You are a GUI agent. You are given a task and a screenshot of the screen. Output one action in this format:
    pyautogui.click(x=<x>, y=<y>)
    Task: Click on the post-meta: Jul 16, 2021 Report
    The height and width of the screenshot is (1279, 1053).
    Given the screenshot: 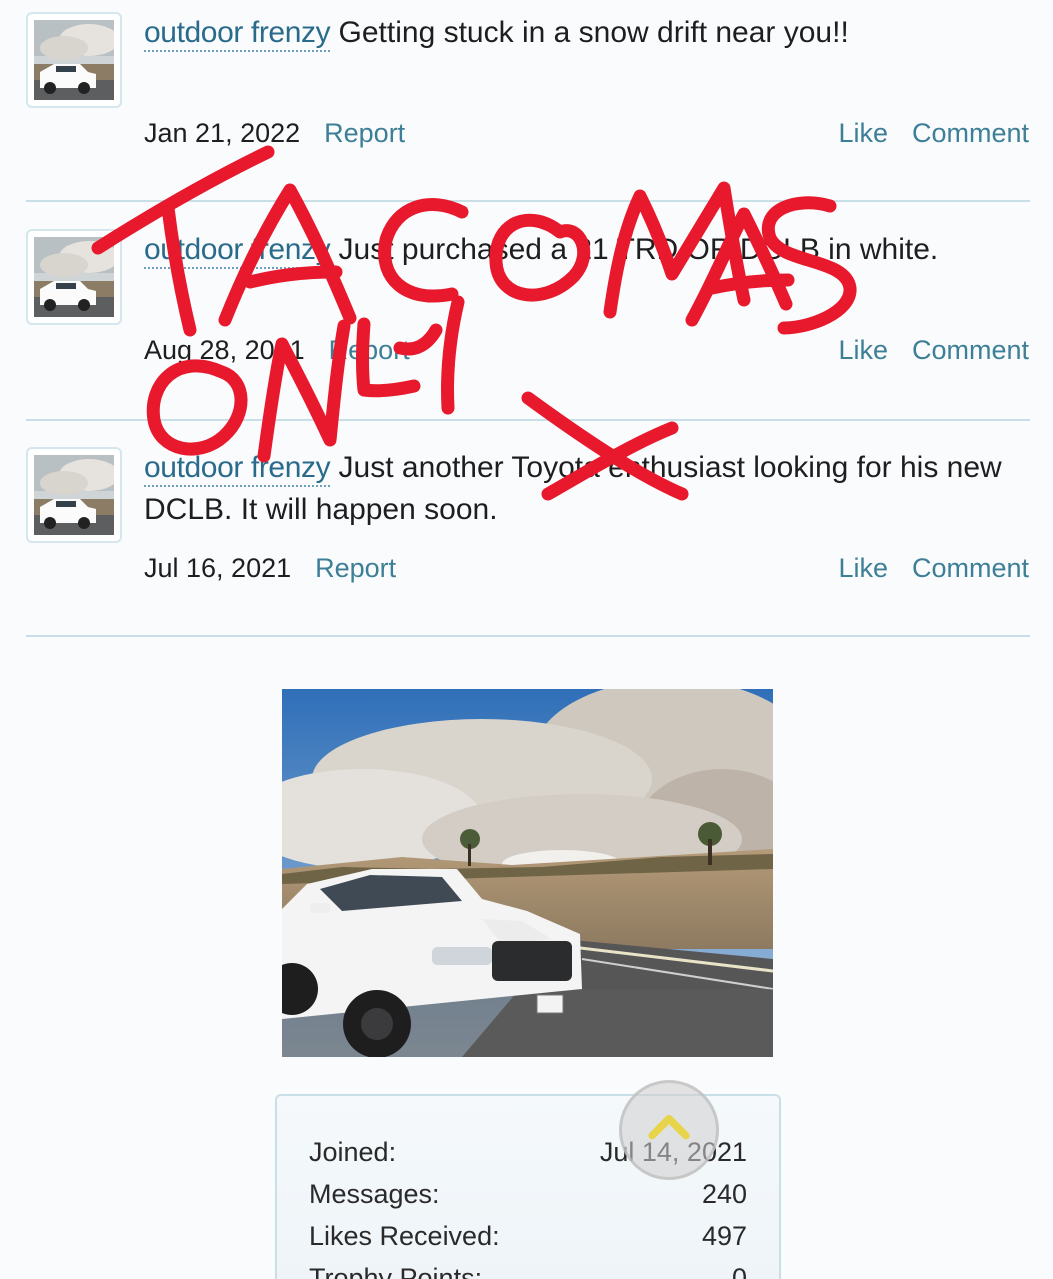 What is the action you would take?
    pyautogui.click(x=270, y=568)
    